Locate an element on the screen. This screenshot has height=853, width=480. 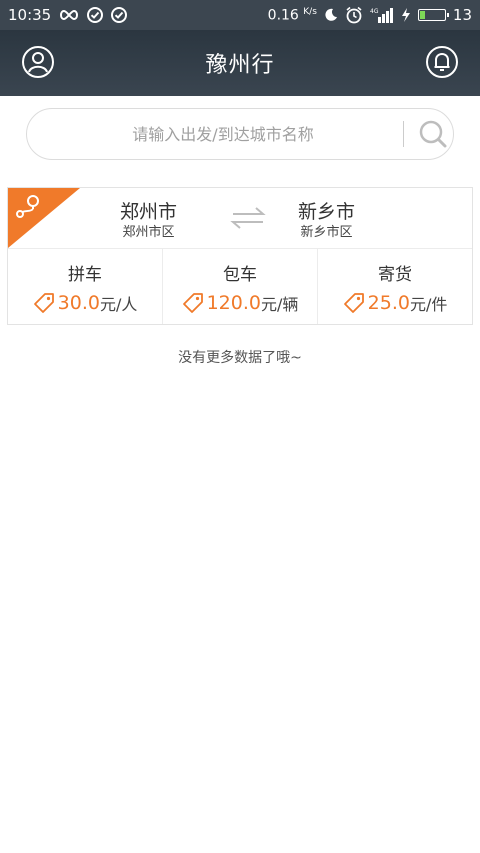
infinity-icon is located at coordinates (69, 15).